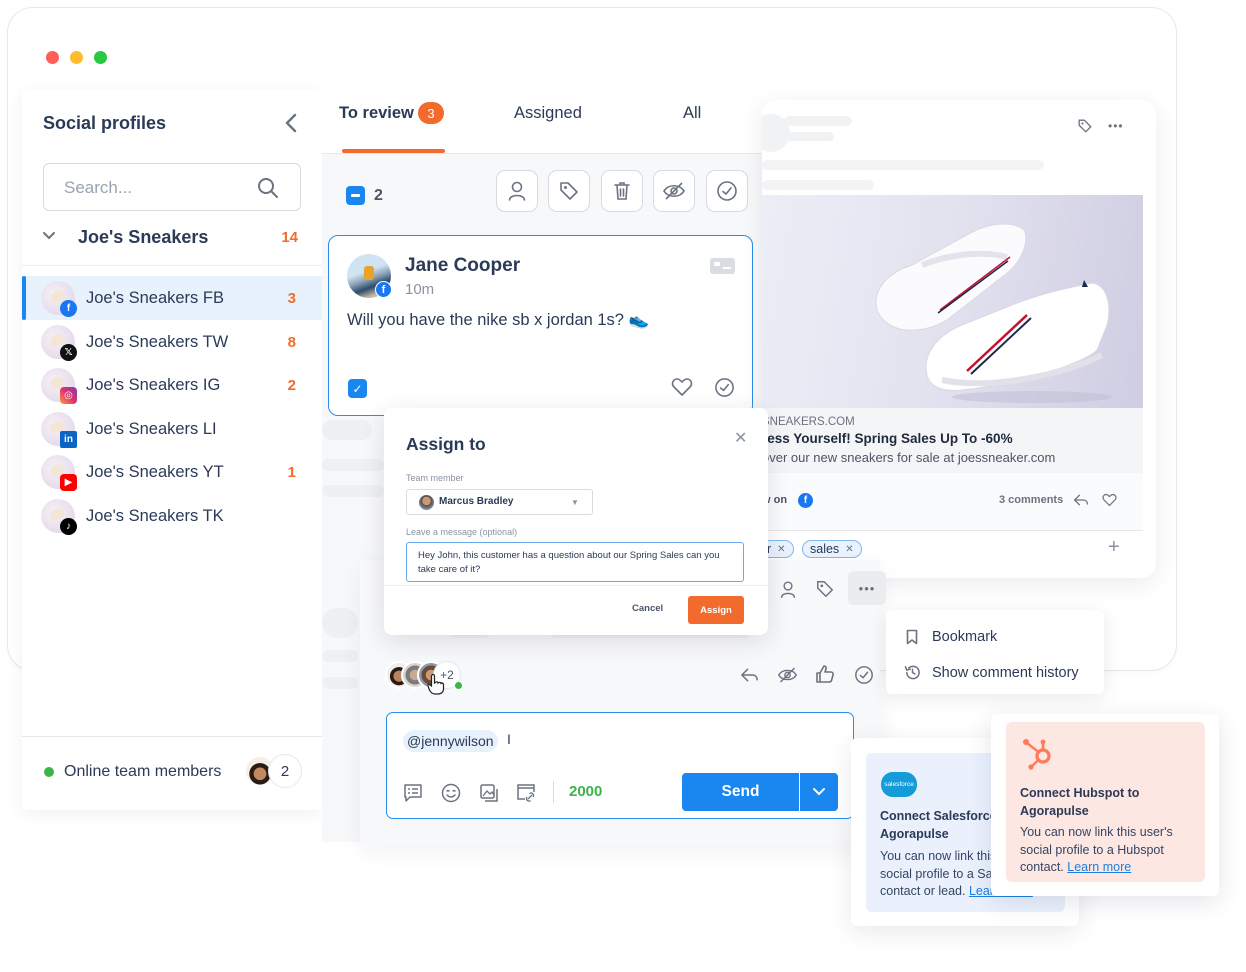 Image resolution: width=1246 pixels, height=972 pixels. Describe the element at coordinates (517, 191) in the screenshot. I see `bulk-assign-button` at that location.